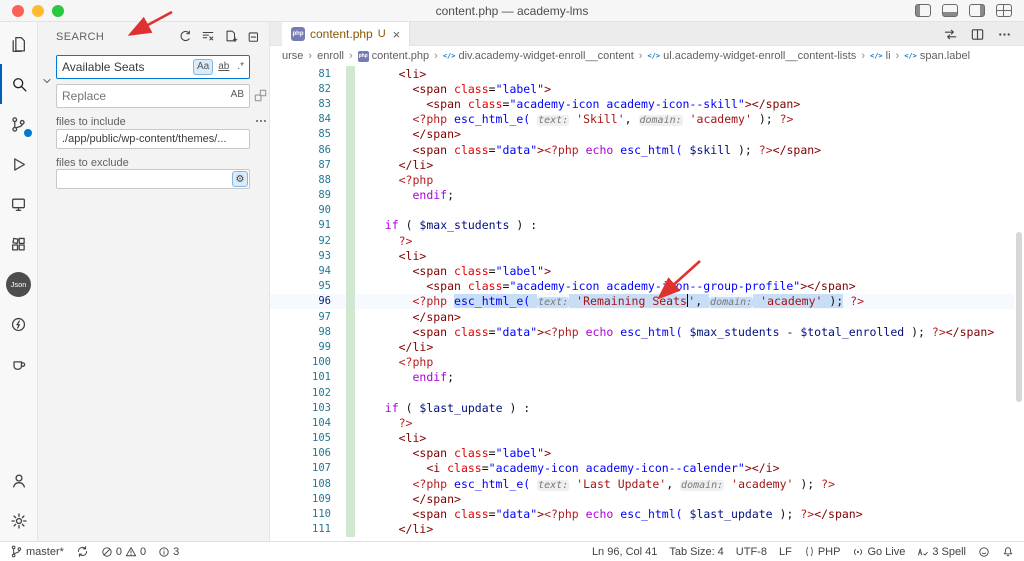  Describe the element at coordinates (642, 256) in the screenshot. I see `code-line: 93 <li>` at that location.